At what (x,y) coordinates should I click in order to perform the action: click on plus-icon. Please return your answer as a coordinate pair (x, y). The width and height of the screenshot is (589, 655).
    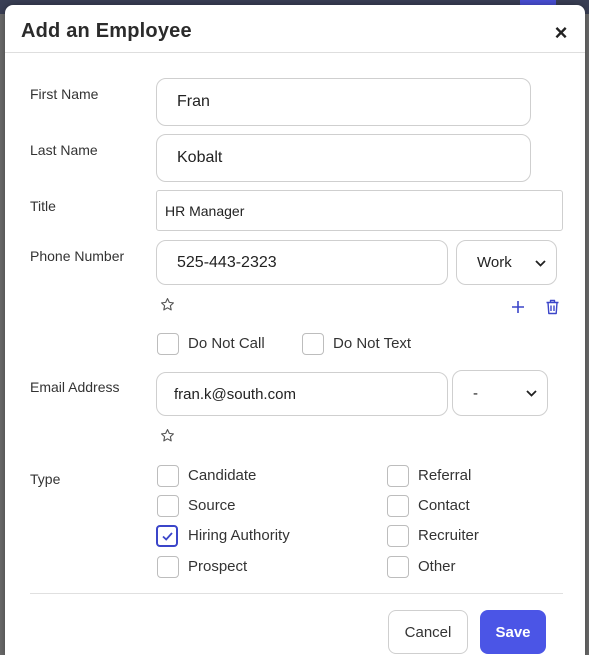
    Looking at the image, I should click on (518, 307).